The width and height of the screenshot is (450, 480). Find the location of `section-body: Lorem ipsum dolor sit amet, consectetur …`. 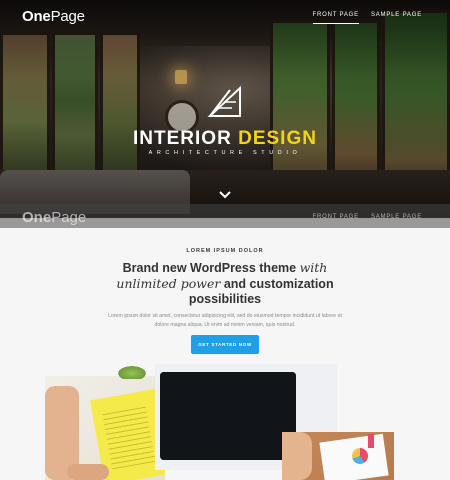

section-body: Lorem ipsum dolor sit amet, consectetur … is located at coordinates (225, 320).